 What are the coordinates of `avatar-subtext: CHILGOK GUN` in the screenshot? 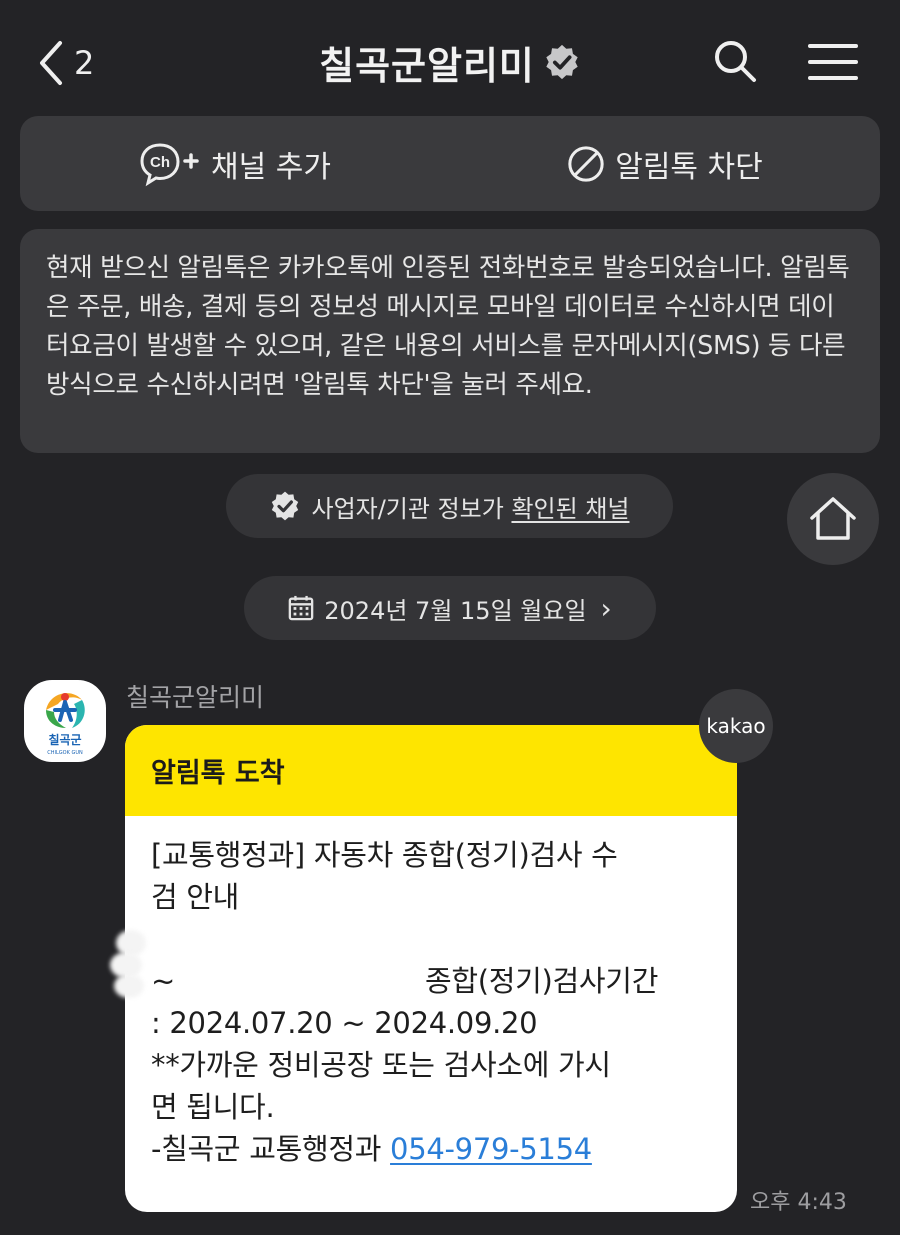 It's located at (65, 753).